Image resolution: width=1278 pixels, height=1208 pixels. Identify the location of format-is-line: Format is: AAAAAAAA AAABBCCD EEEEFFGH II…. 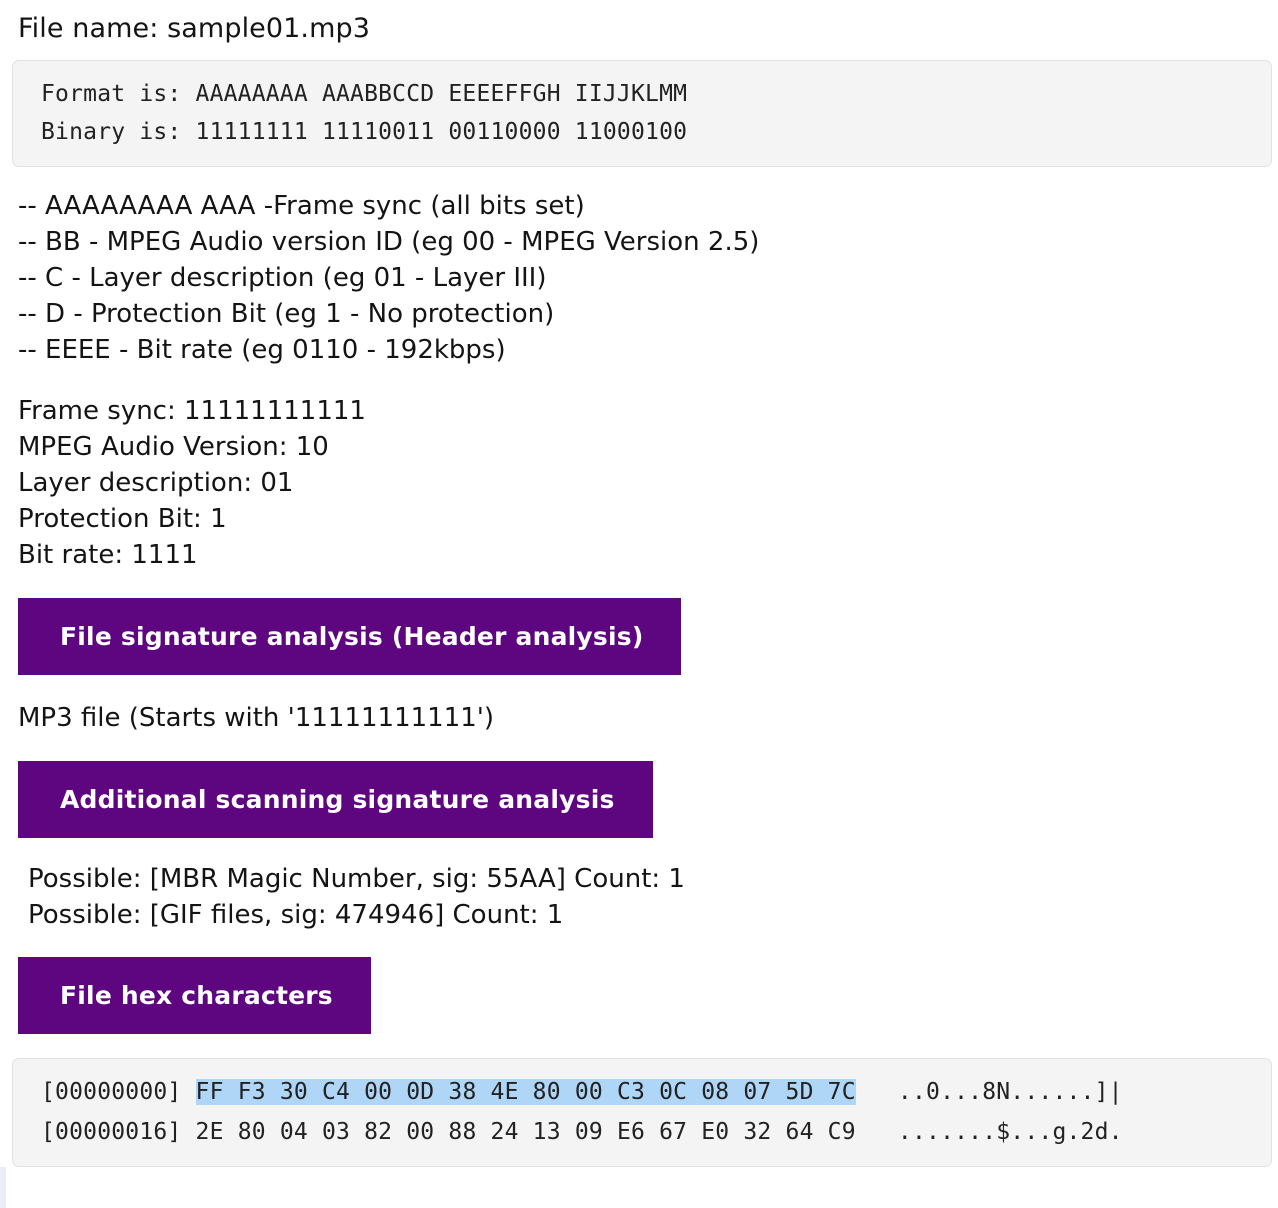
(364, 93).